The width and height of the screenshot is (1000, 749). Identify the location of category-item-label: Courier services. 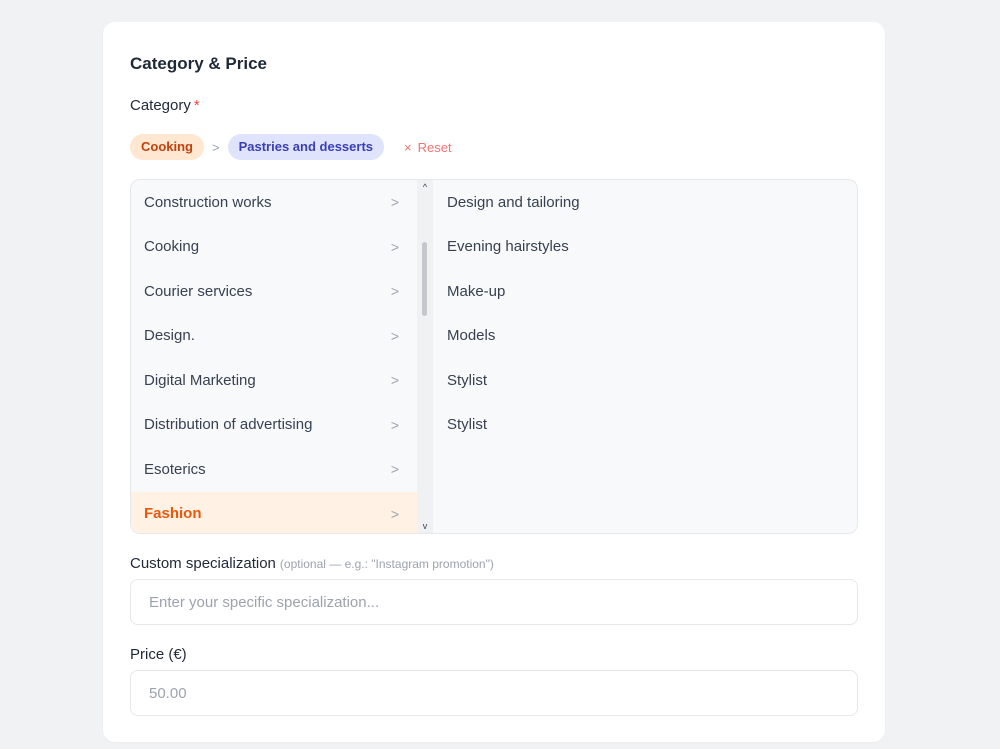
(198, 291).